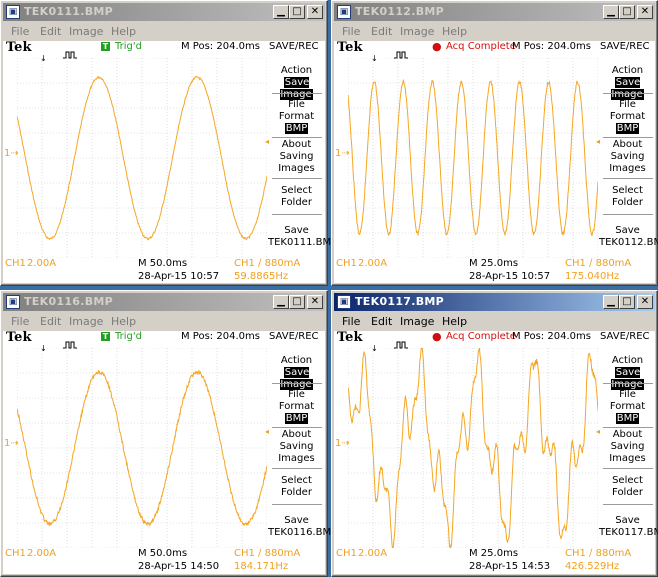 The width and height of the screenshot is (658, 577). Describe the element at coordinates (481, 46) in the screenshot. I see `acquisition-status: Acq Complete` at that location.